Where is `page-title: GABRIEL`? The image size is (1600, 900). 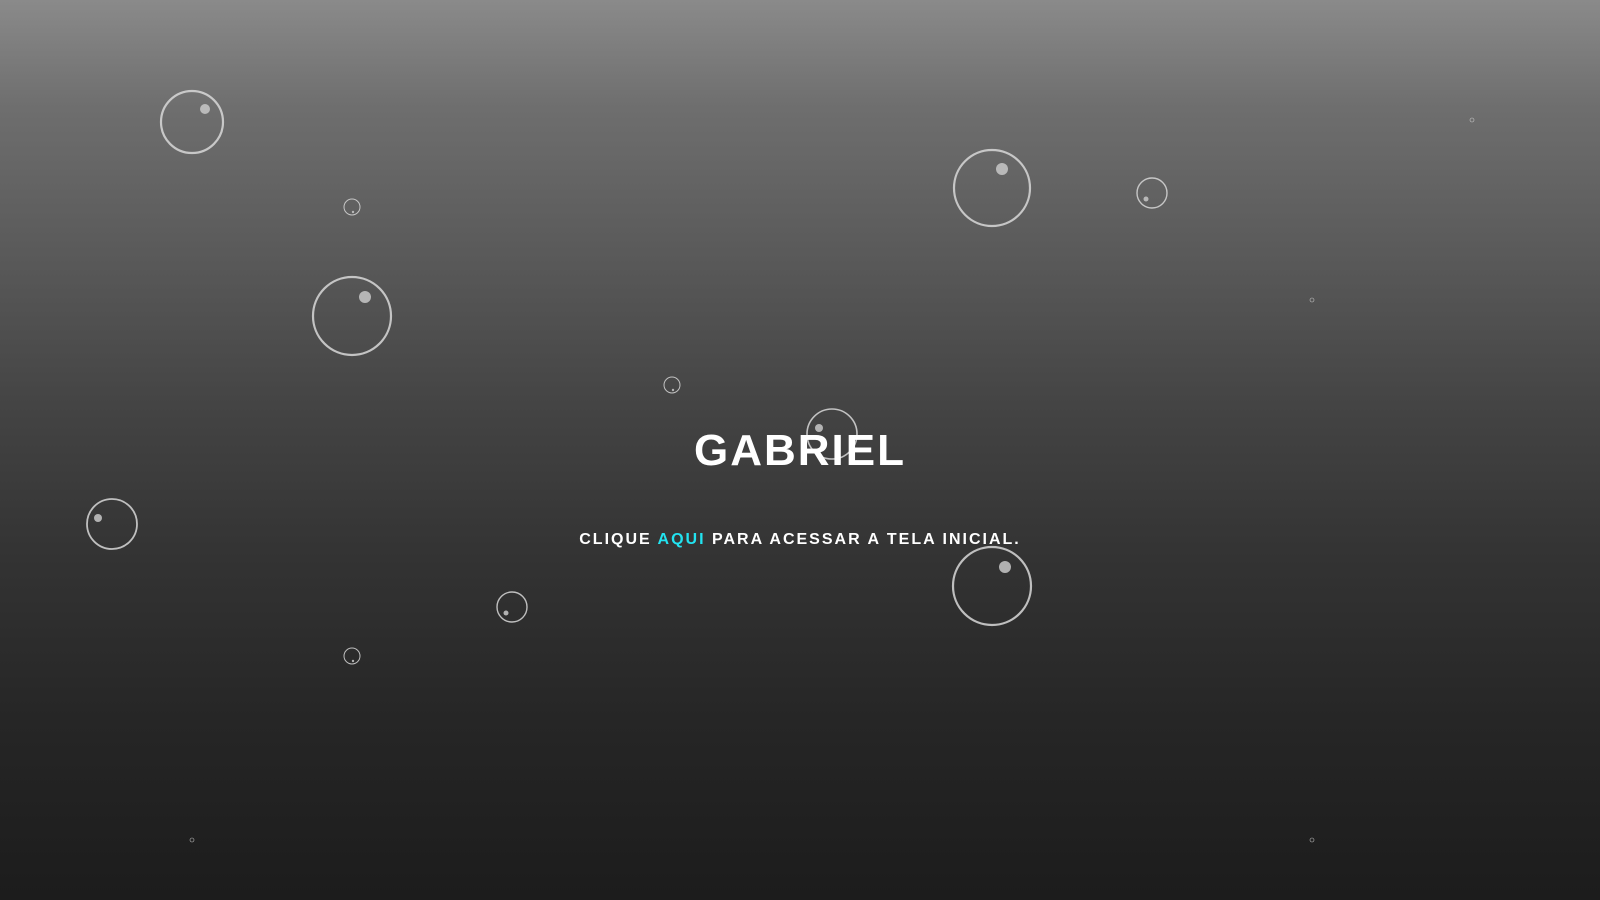 page-title: GABRIEL is located at coordinates (800, 450).